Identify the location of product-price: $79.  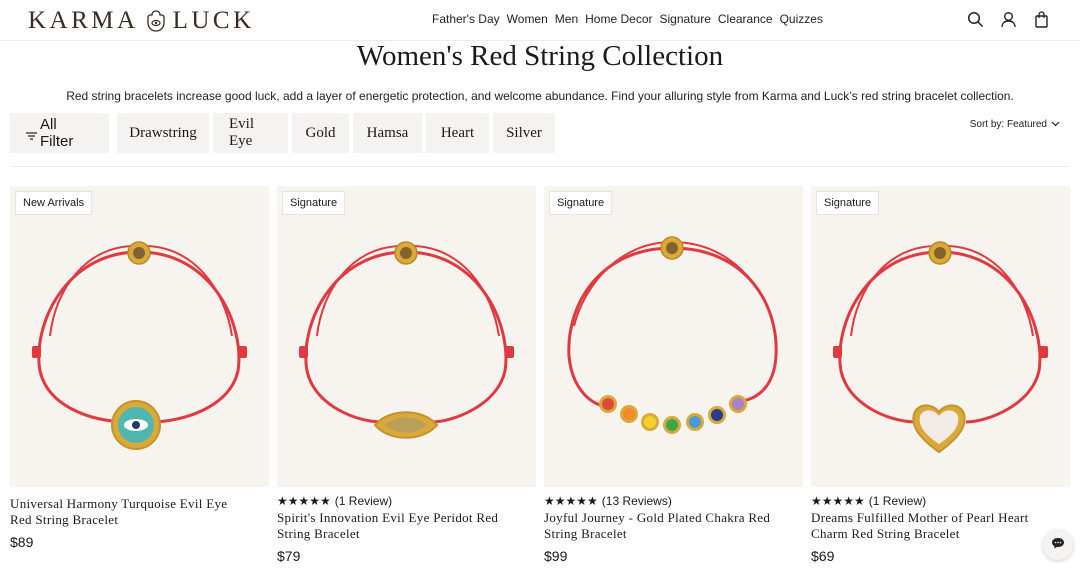
(289, 556).